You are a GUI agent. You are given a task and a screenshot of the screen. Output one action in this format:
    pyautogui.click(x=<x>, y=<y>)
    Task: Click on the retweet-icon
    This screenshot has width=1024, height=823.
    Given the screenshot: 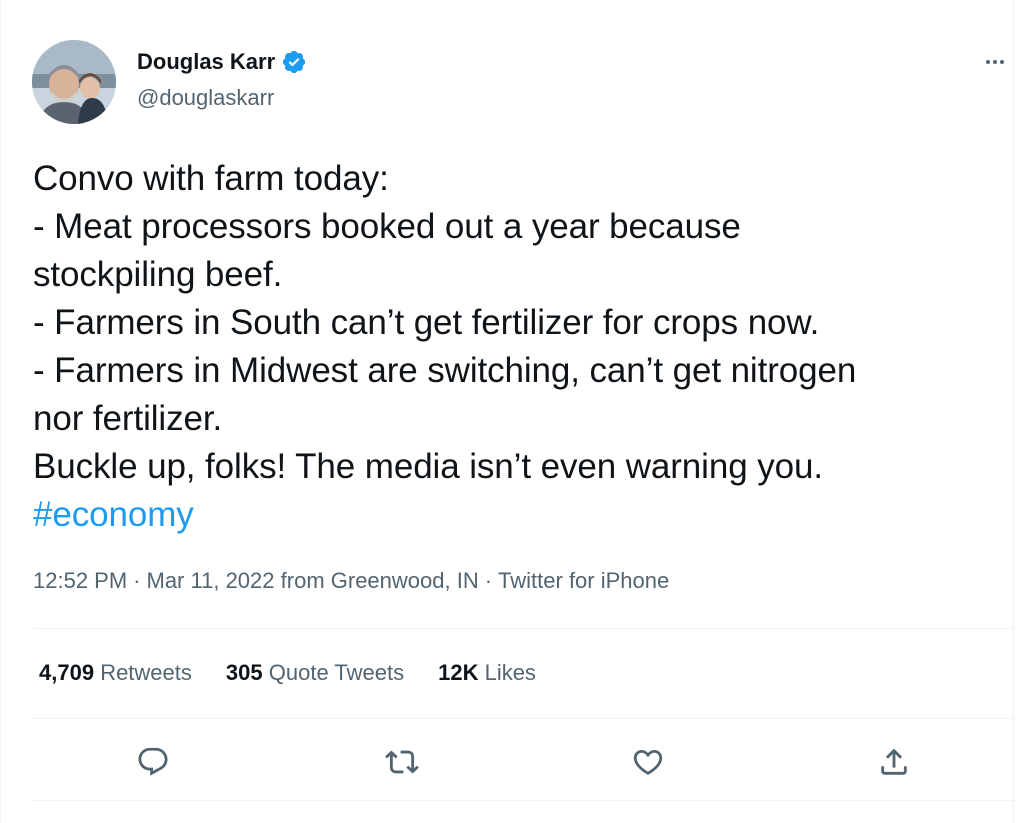 What is the action you would take?
    pyautogui.click(x=402, y=762)
    